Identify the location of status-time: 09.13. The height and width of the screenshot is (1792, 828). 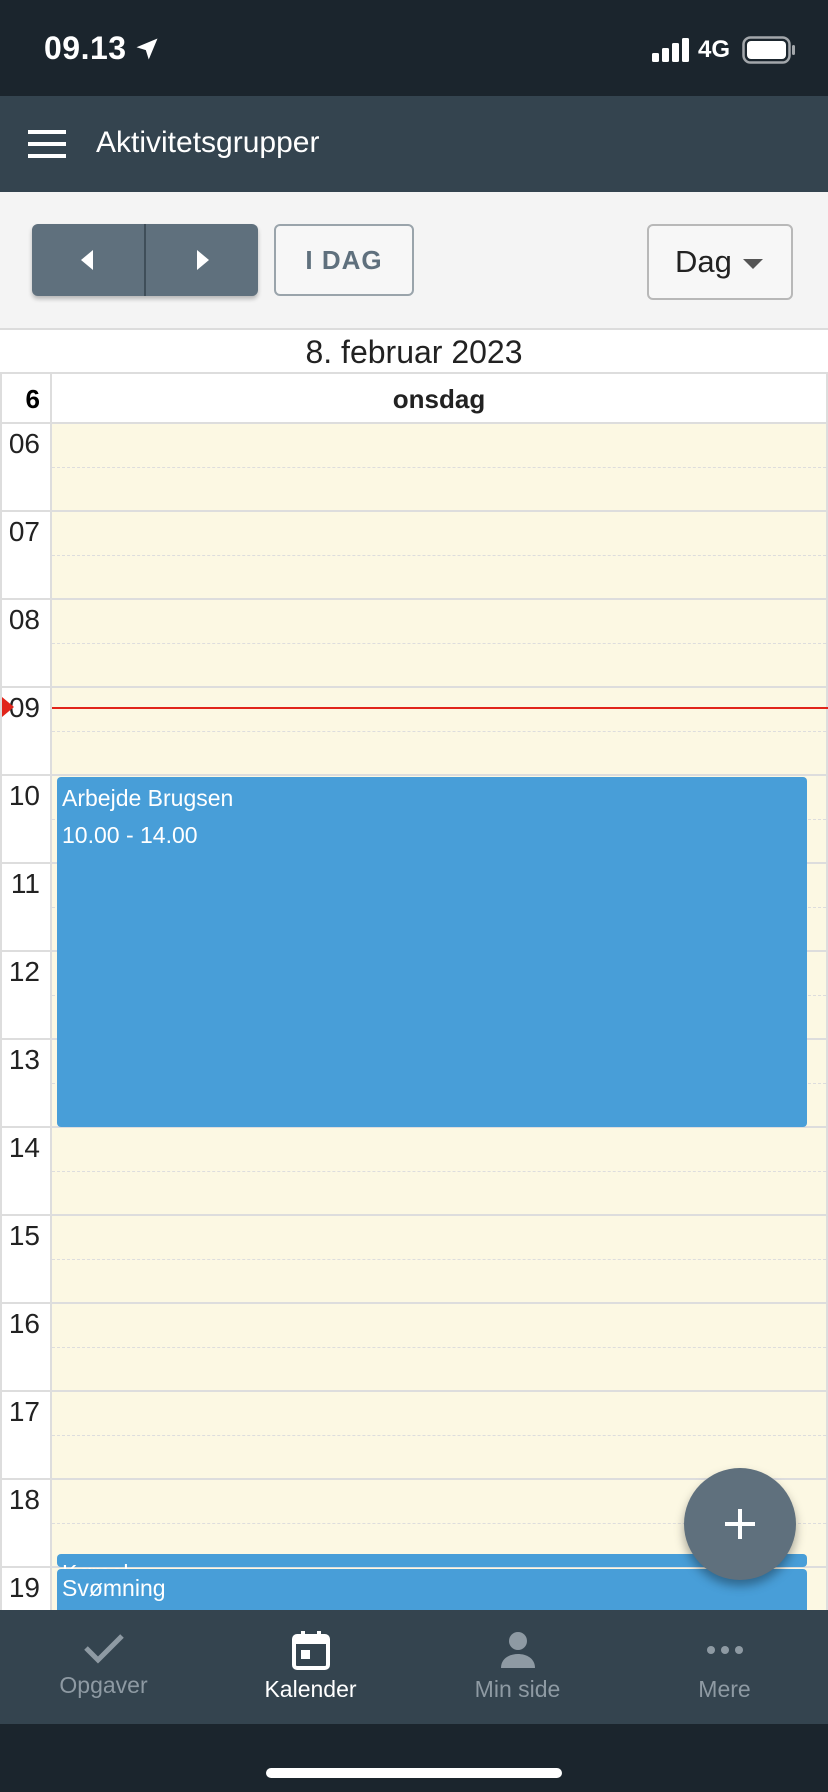
(85, 48).